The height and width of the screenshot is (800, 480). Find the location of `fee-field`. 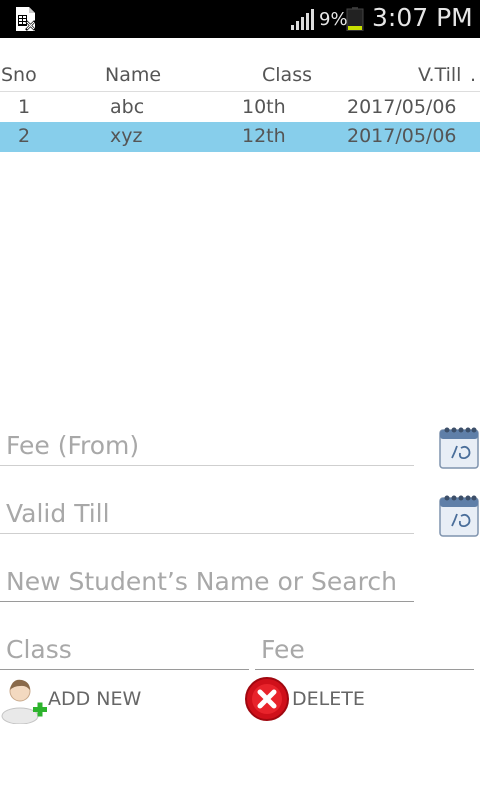

fee-field is located at coordinates (364, 650).